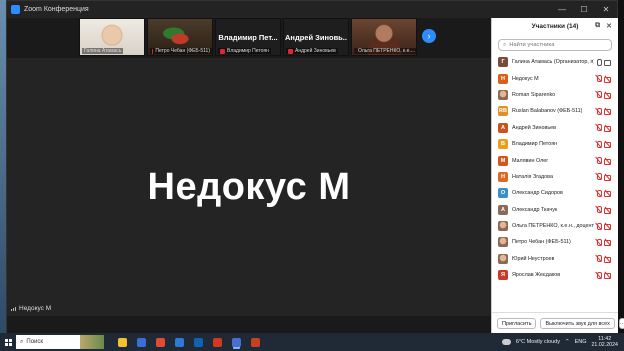 This screenshot has width=624, height=351. What do you see at coordinates (608, 63) in the screenshot?
I see `camera-icon` at bounding box center [608, 63].